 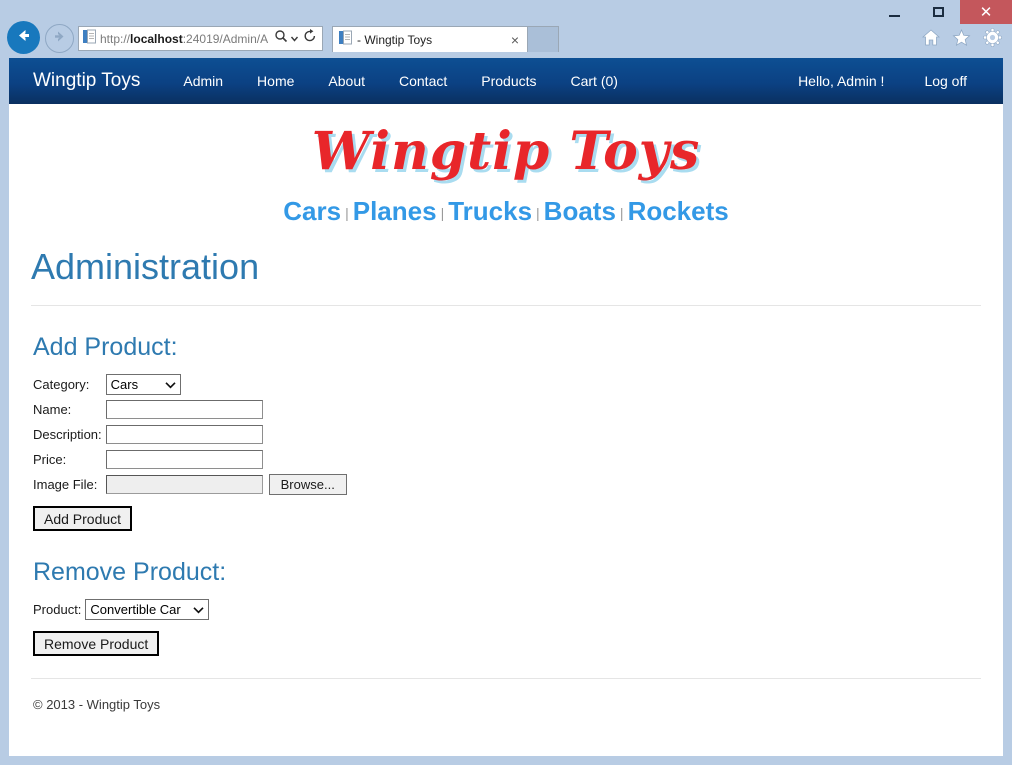 I want to click on maximize-button, so click(x=938, y=12).